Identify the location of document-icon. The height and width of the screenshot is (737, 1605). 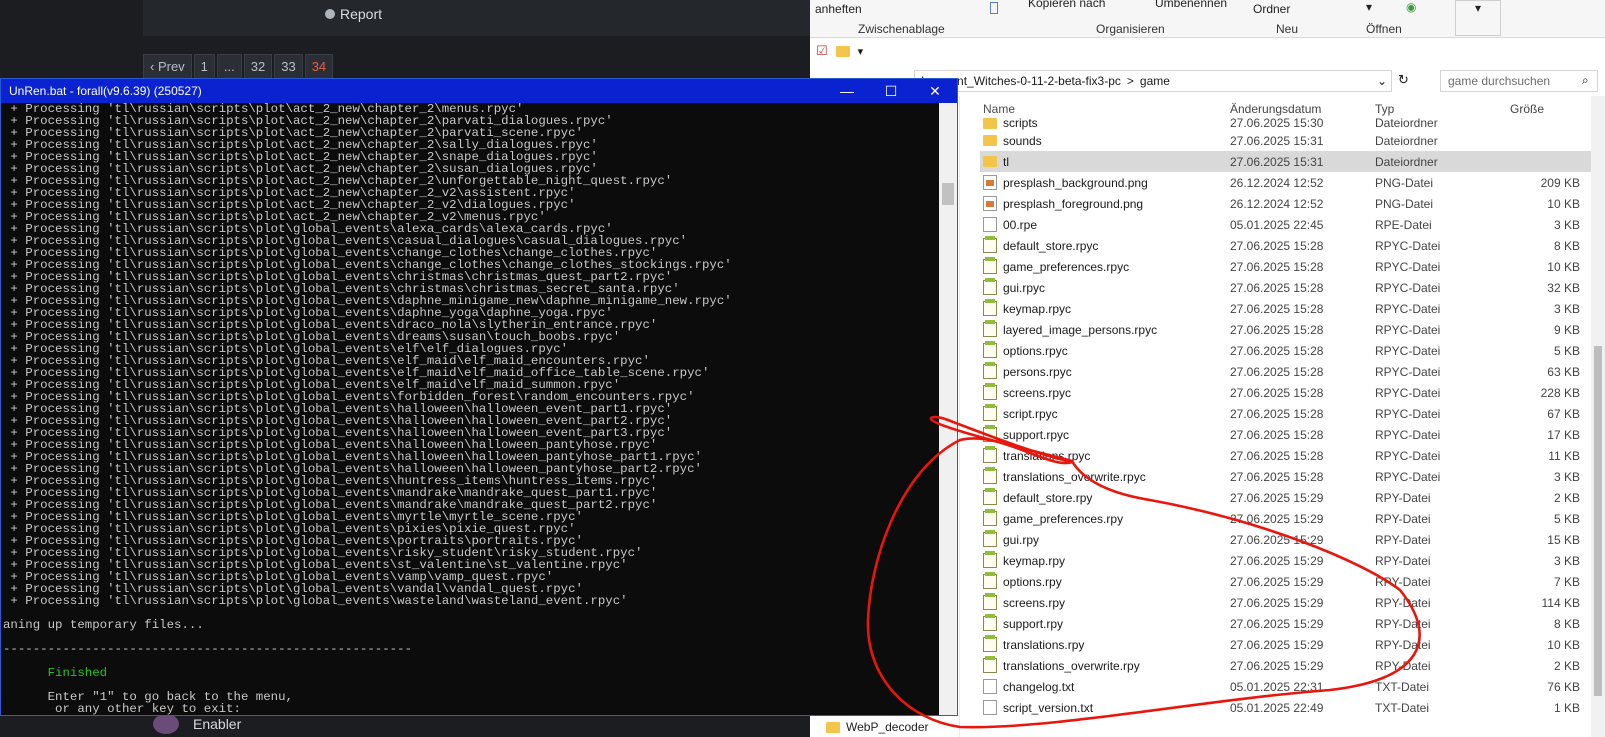
(990, 224).